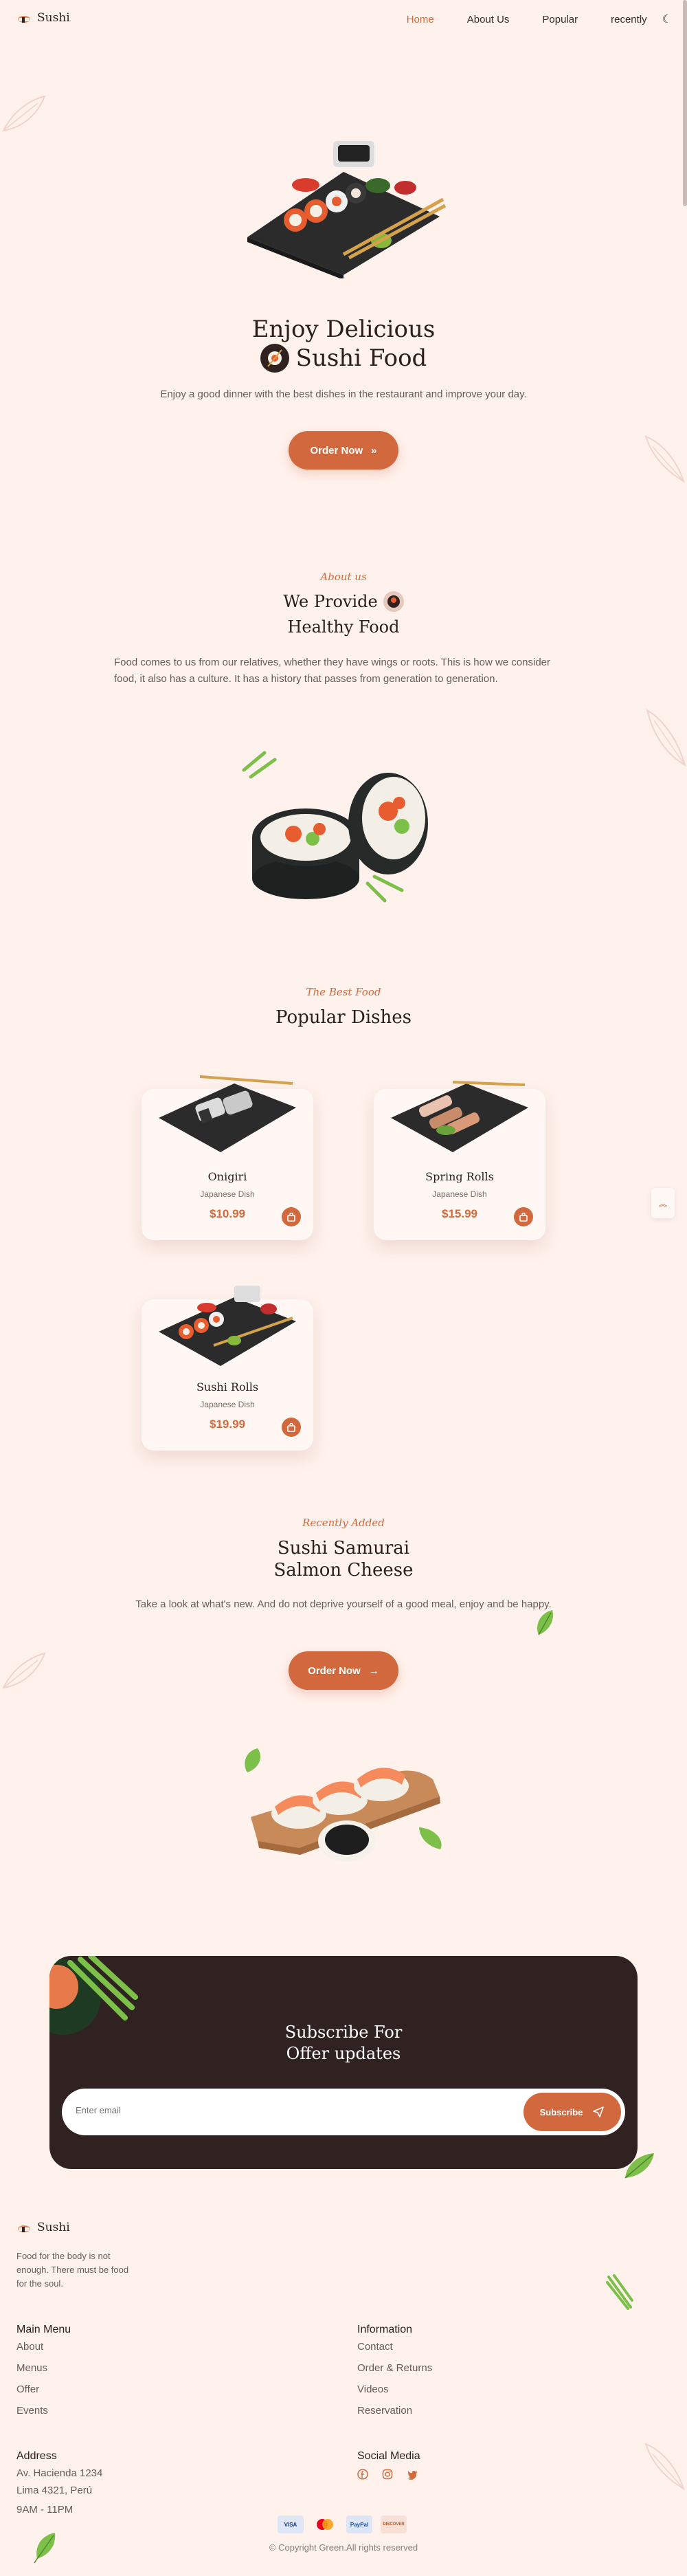 This screenshot has height=2576, width=687. I want to click on double-chevron-up-icon: ︽, so click(662, 1203).